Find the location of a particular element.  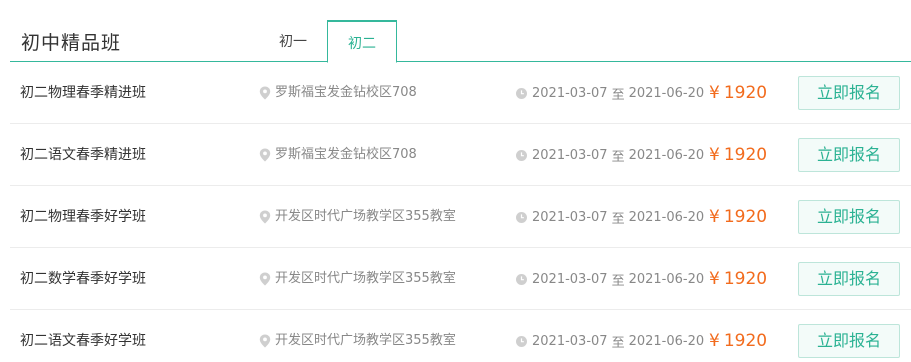

course-name: 初二语文春季好学班 is located at coordinates (83, 341).